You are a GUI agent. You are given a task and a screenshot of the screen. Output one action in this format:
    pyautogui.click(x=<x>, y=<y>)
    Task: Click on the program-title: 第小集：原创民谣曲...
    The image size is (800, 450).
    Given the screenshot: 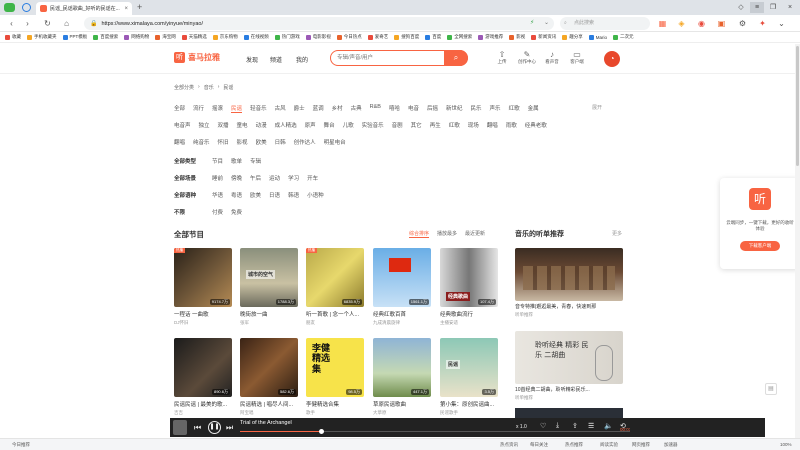 What is the action you would take?
    pyautogui.click(x=469, y=404)
    